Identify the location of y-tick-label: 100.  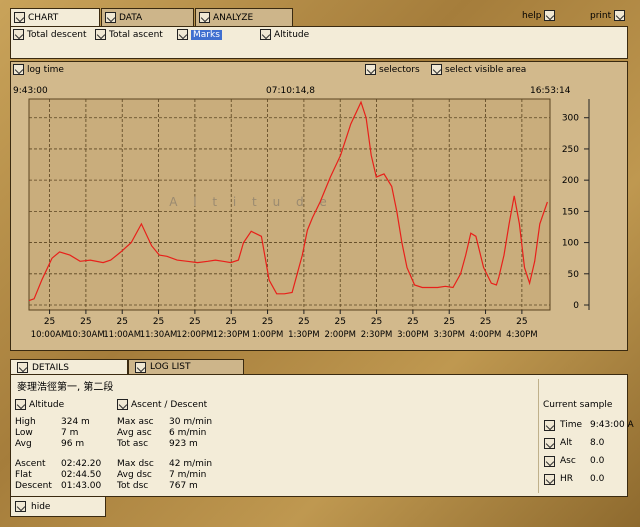
(570, 244).